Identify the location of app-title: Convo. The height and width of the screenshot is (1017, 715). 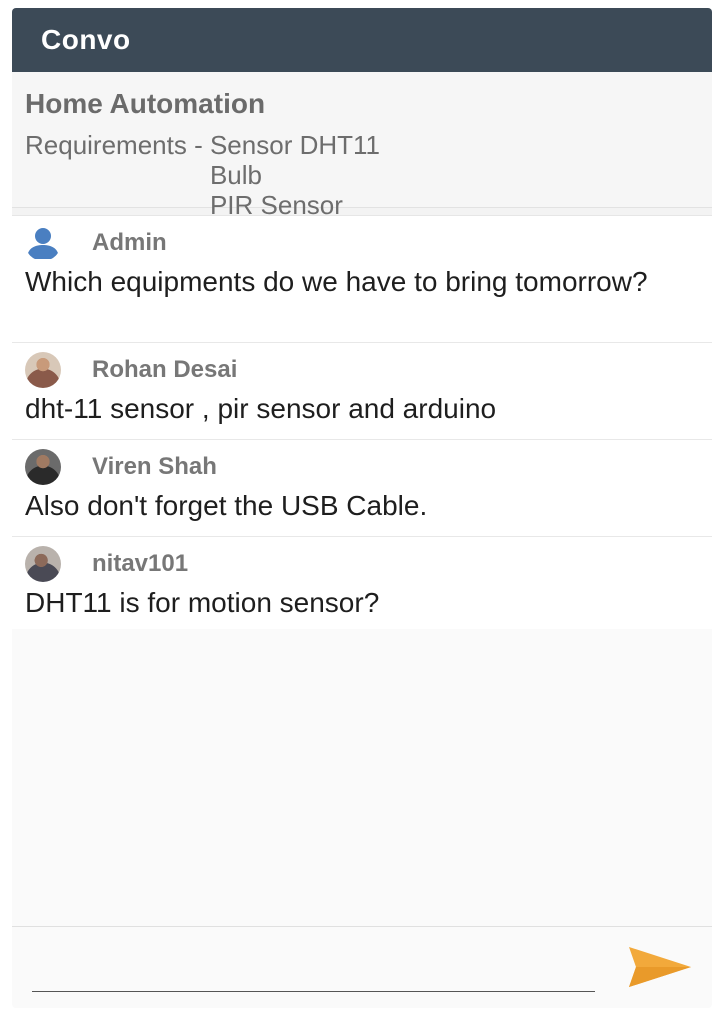
(86, 39).